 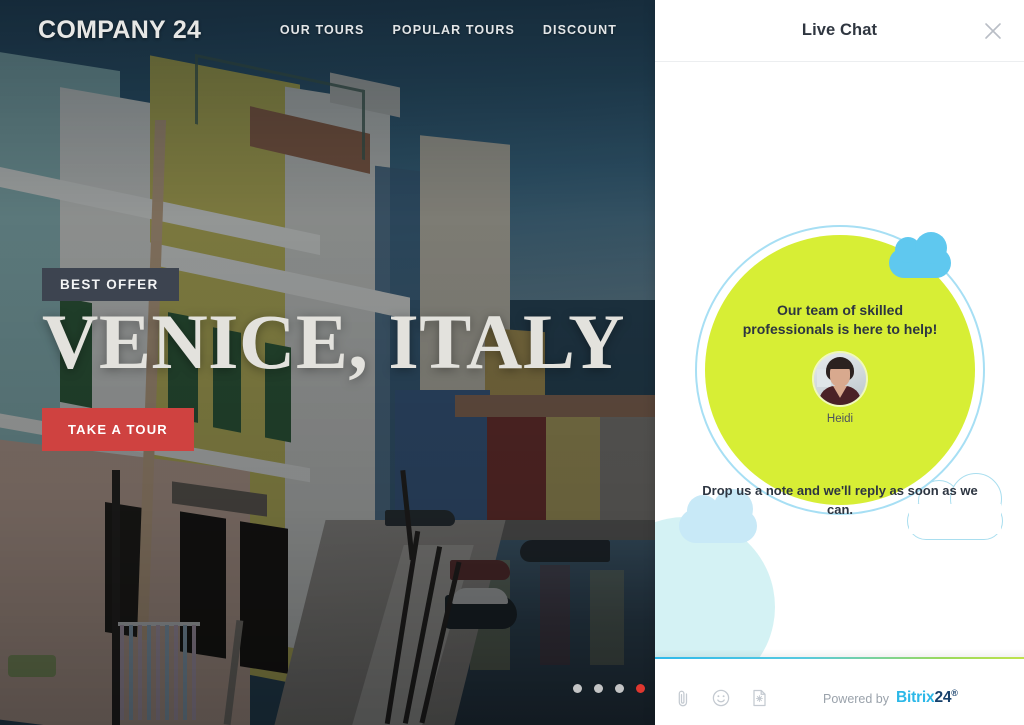 What do you see at coordinates (640, 688) in the screenshot?
I see `carousel-dot-4-active` at bounding box center [640, 688].